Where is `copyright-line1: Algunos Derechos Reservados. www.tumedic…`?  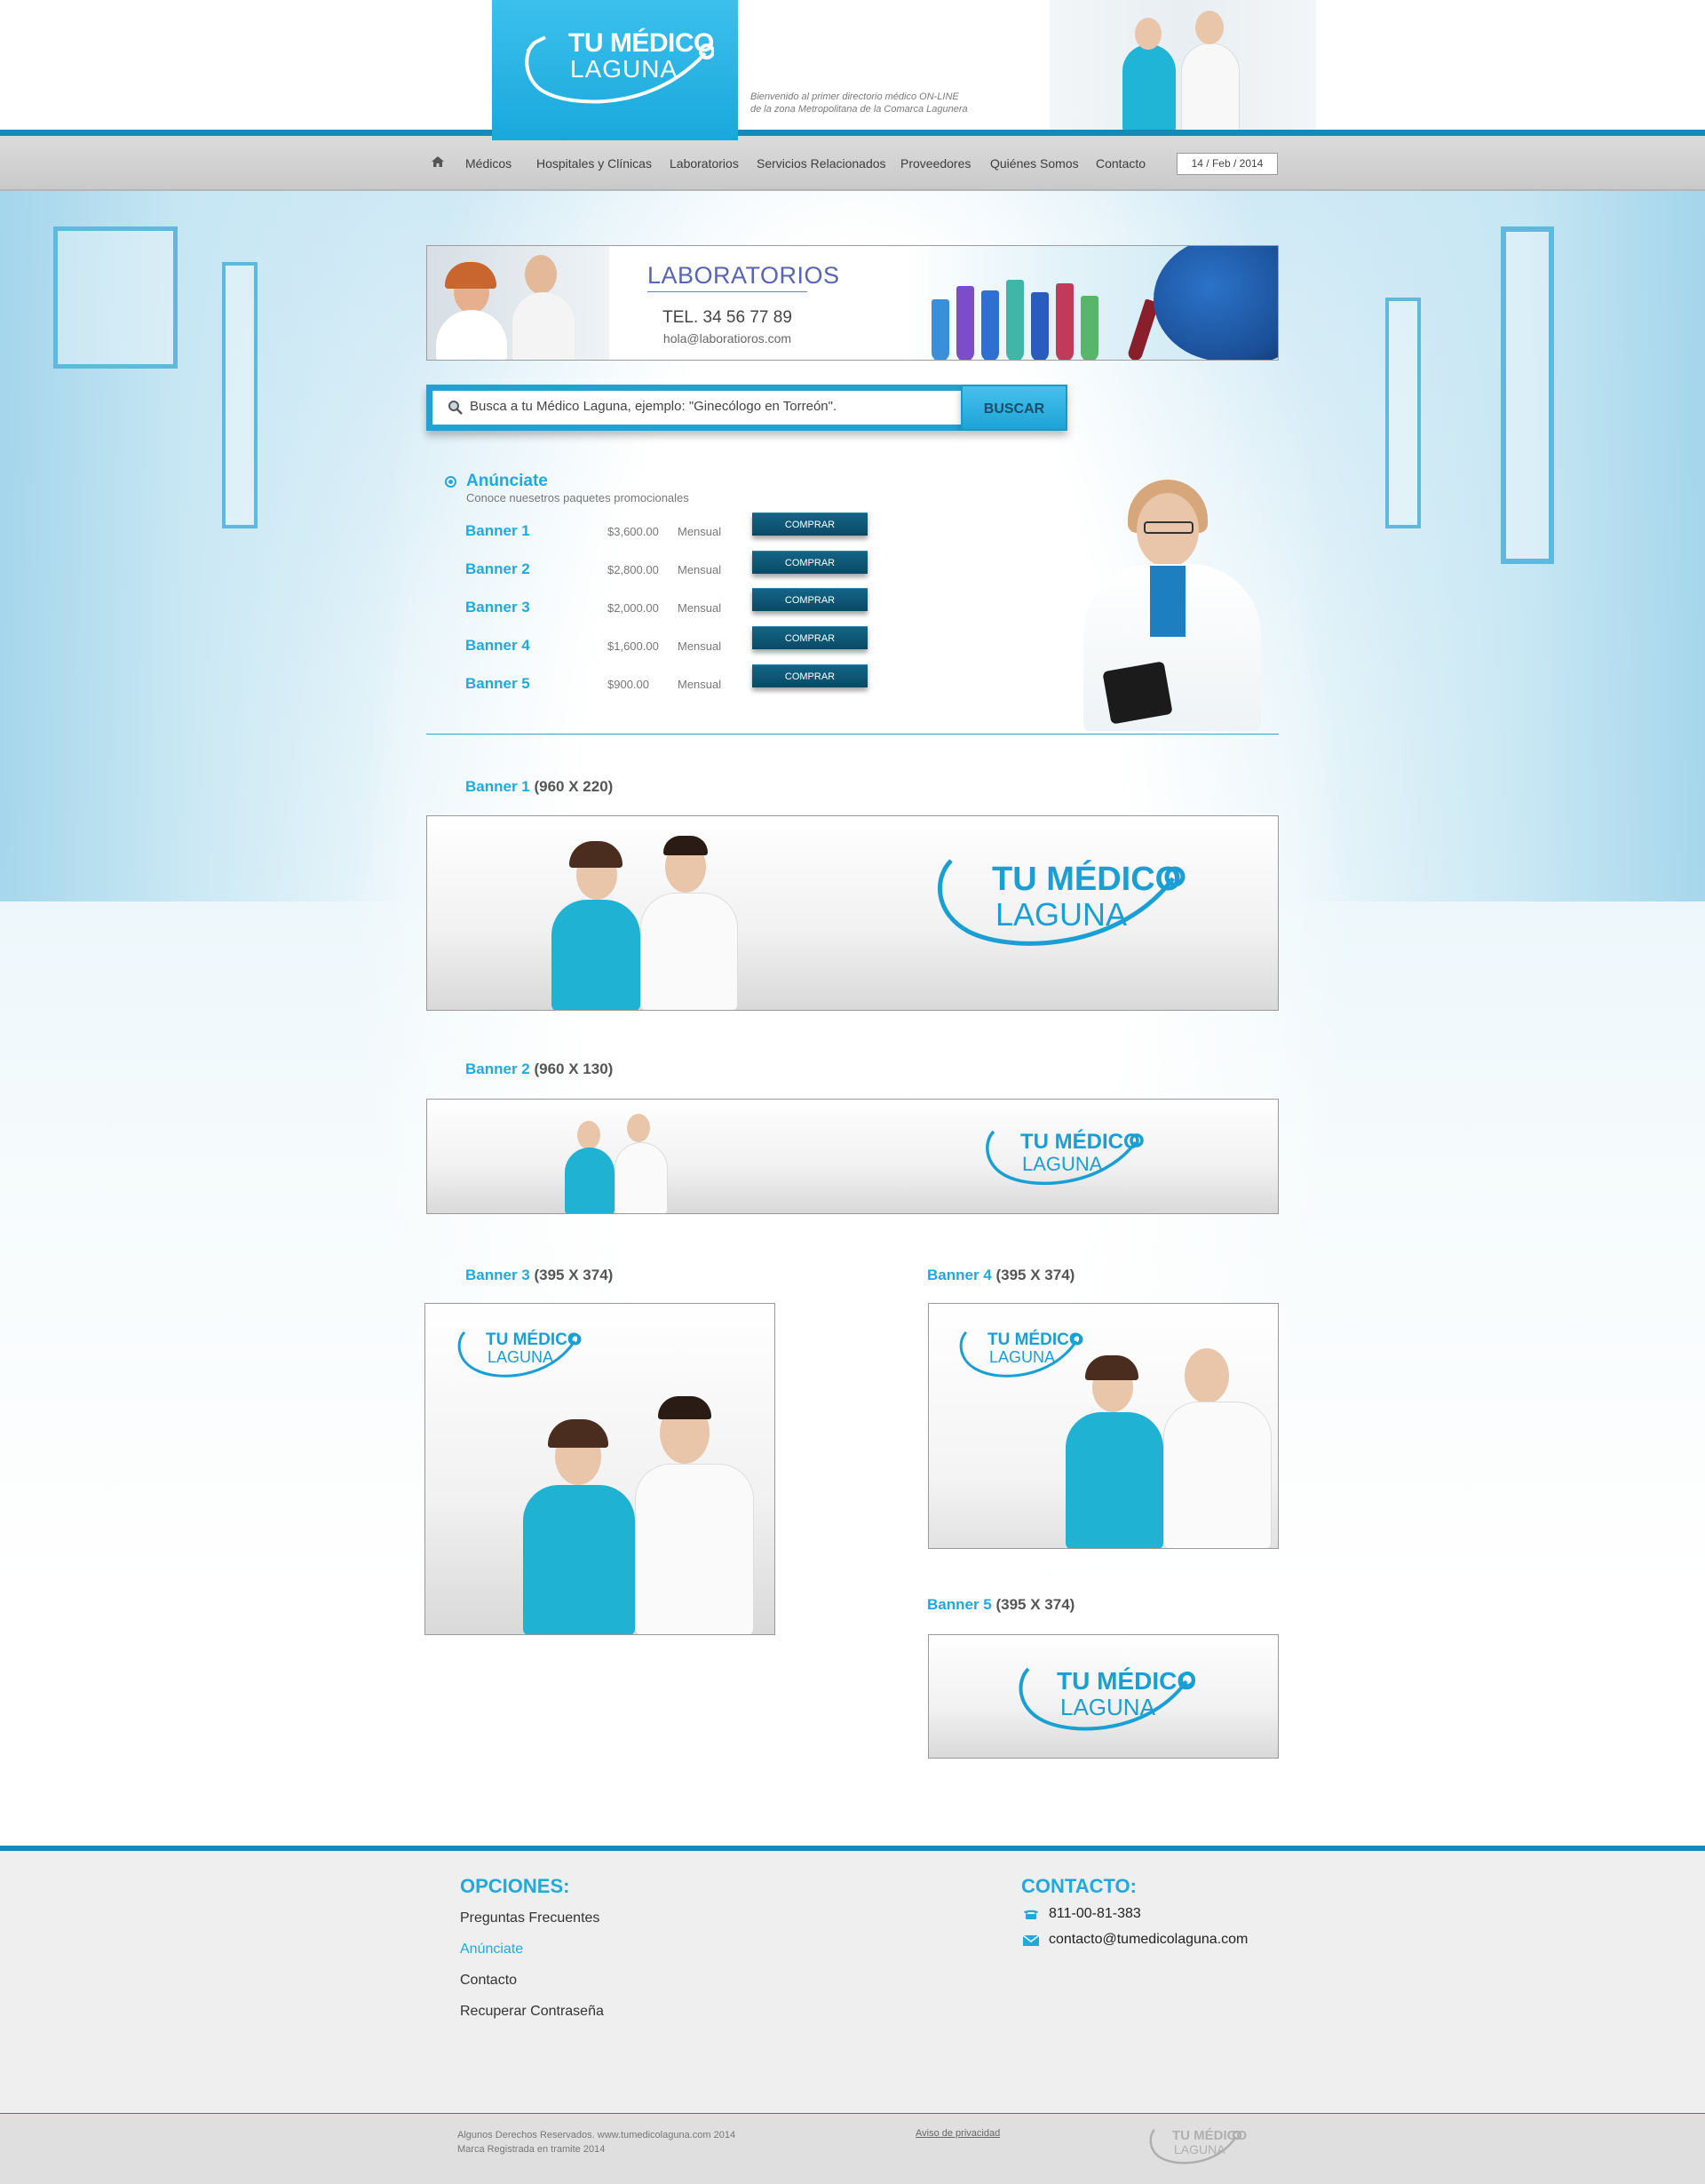 copyright-line1: Algunos Derechos Reservados. www.tumedic… is located at coordinates (596, 2135).